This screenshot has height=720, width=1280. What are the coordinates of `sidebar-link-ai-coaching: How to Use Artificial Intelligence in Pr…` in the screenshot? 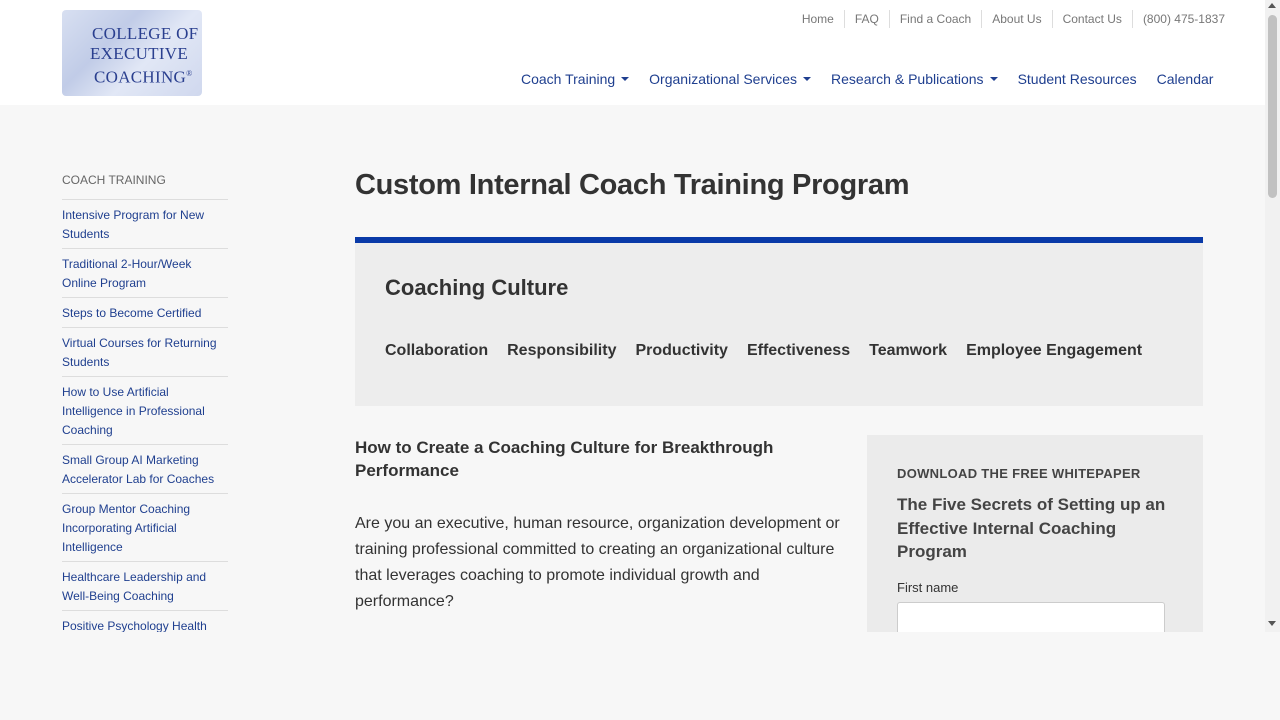 It's located at (145, 411).